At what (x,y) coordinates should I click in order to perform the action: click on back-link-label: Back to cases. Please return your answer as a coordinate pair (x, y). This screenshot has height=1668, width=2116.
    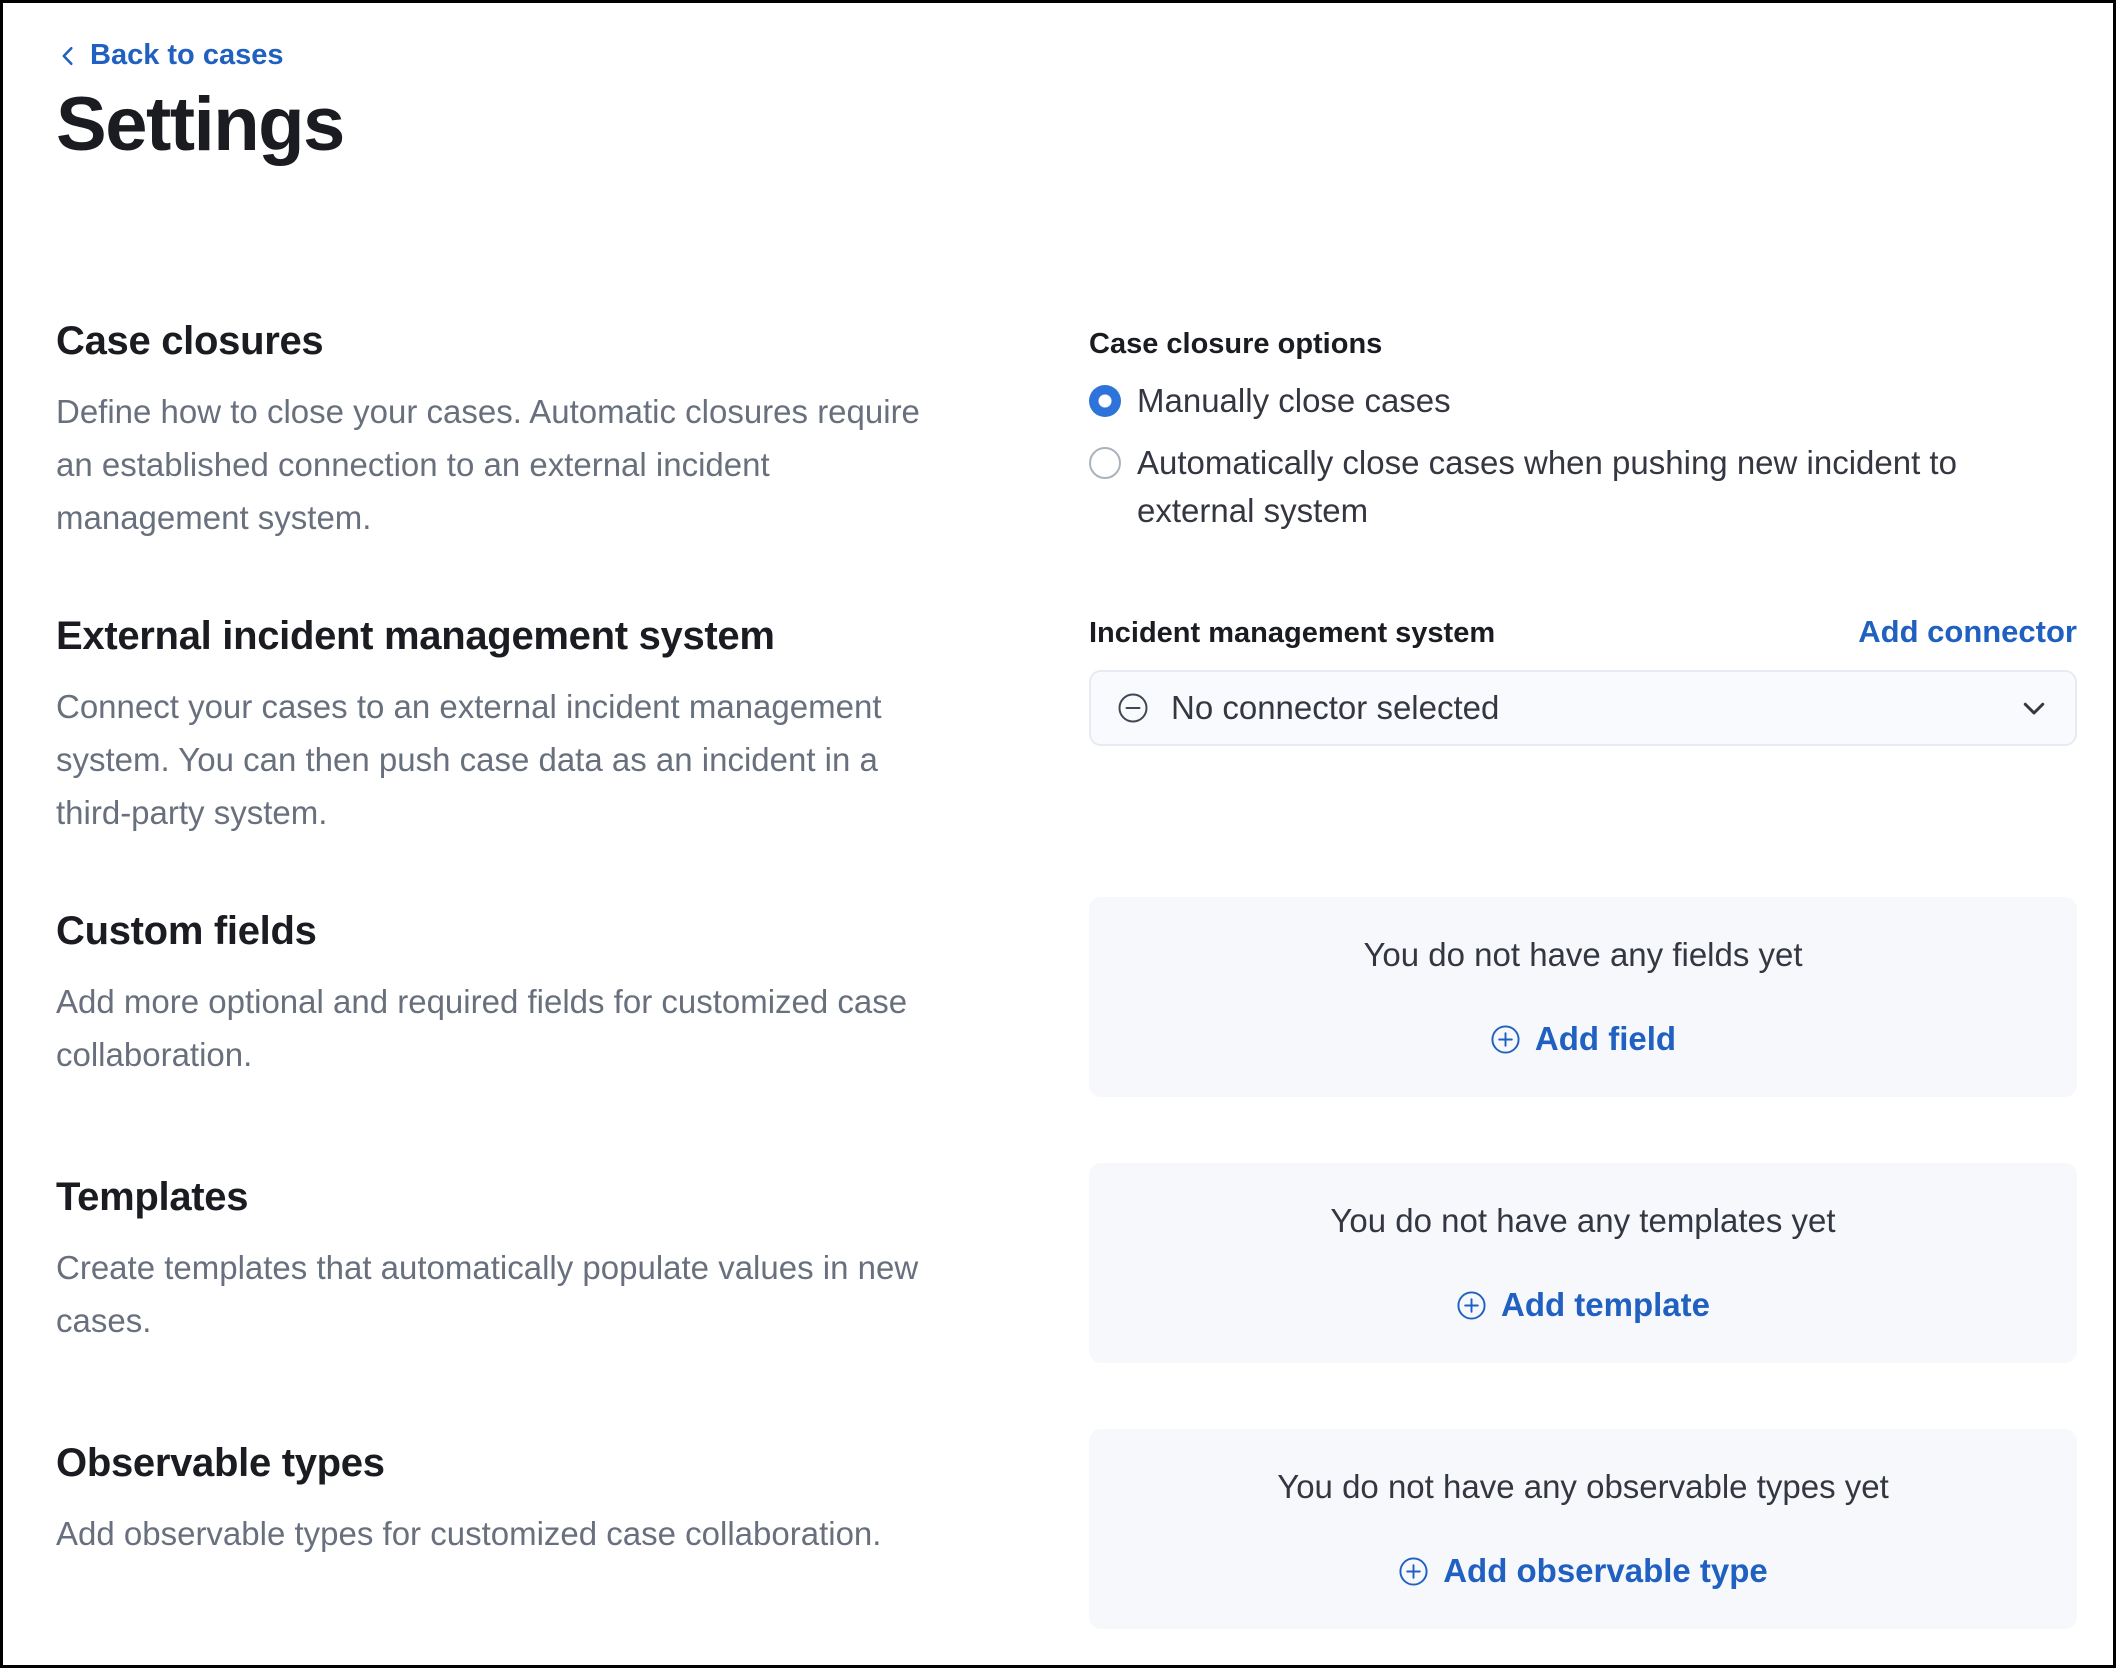
    Looking at the image, I should click on (187, 55).